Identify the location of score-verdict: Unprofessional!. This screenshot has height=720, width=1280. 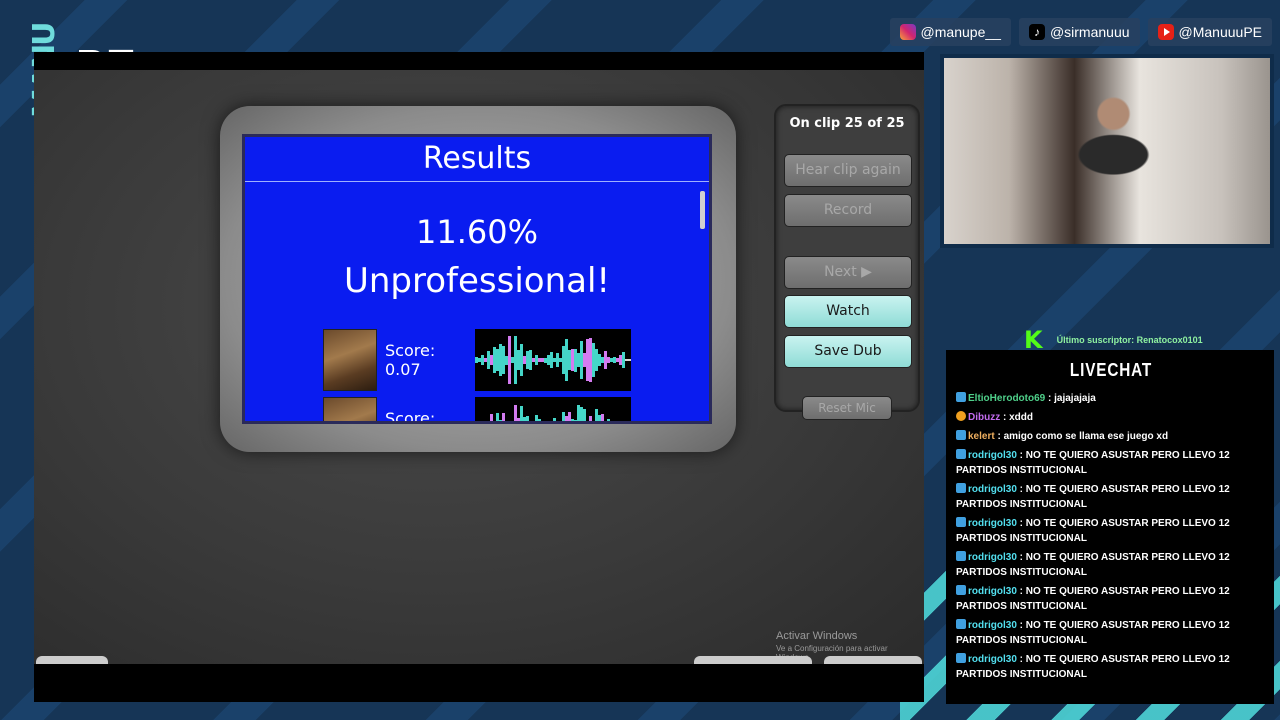
(477, 281).